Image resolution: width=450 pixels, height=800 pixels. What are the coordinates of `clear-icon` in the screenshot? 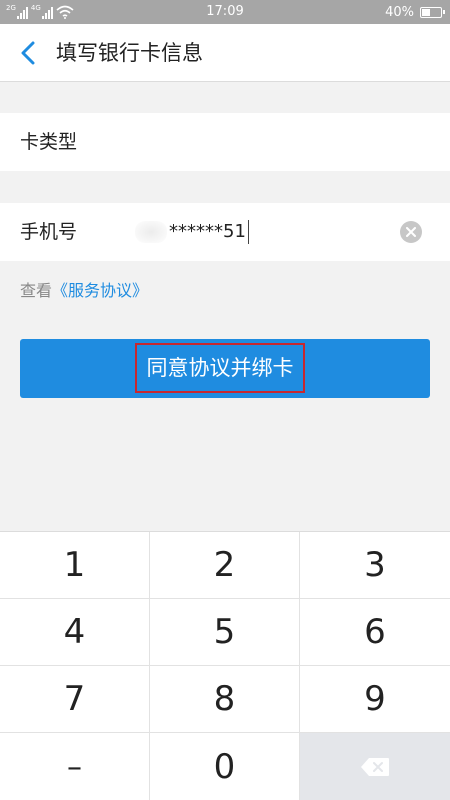 It's located at (411, 232).